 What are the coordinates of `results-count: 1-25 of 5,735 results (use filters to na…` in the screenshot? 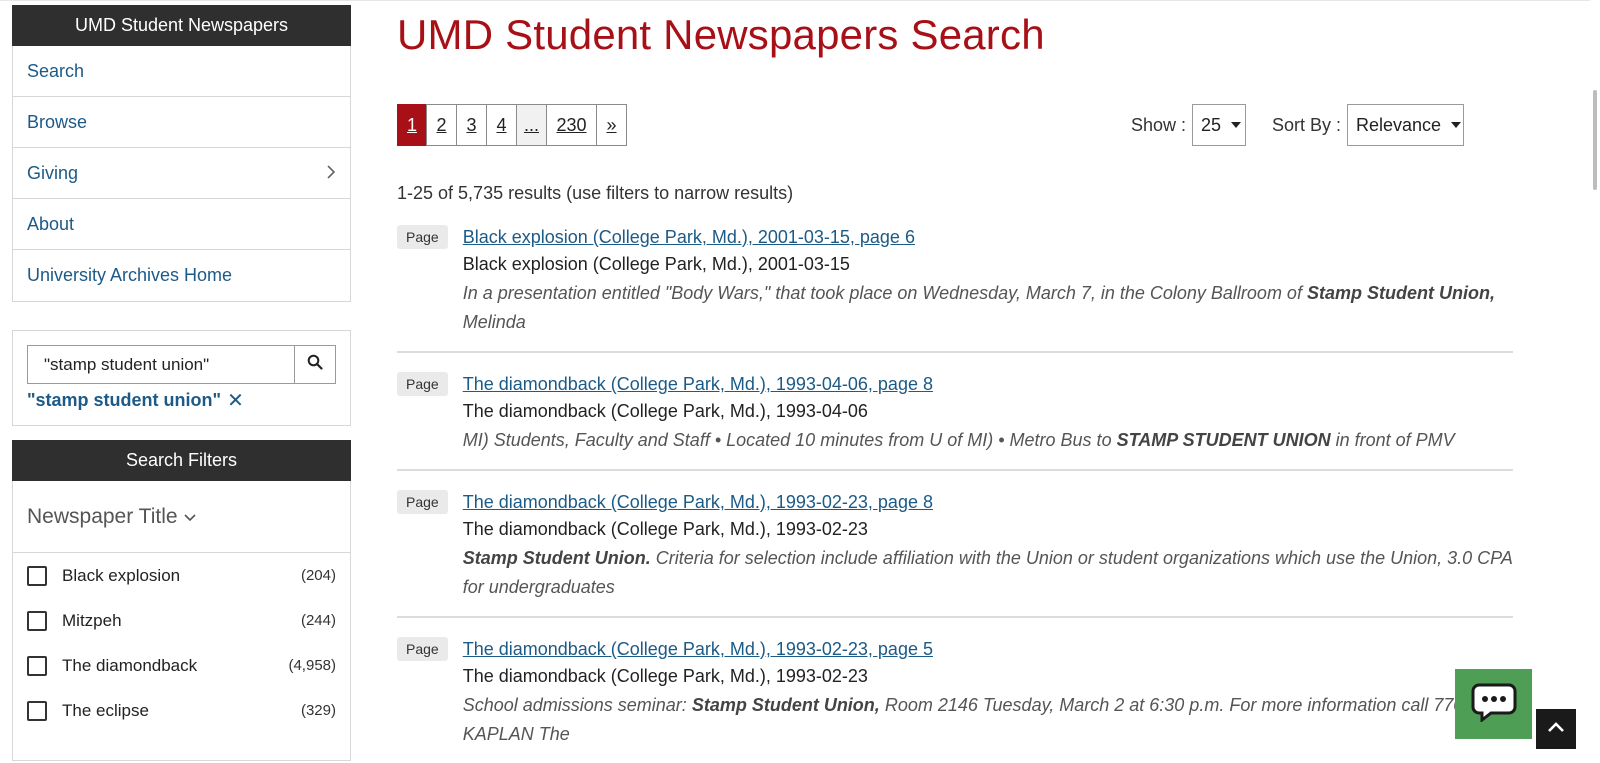 It's located at (595, 193).